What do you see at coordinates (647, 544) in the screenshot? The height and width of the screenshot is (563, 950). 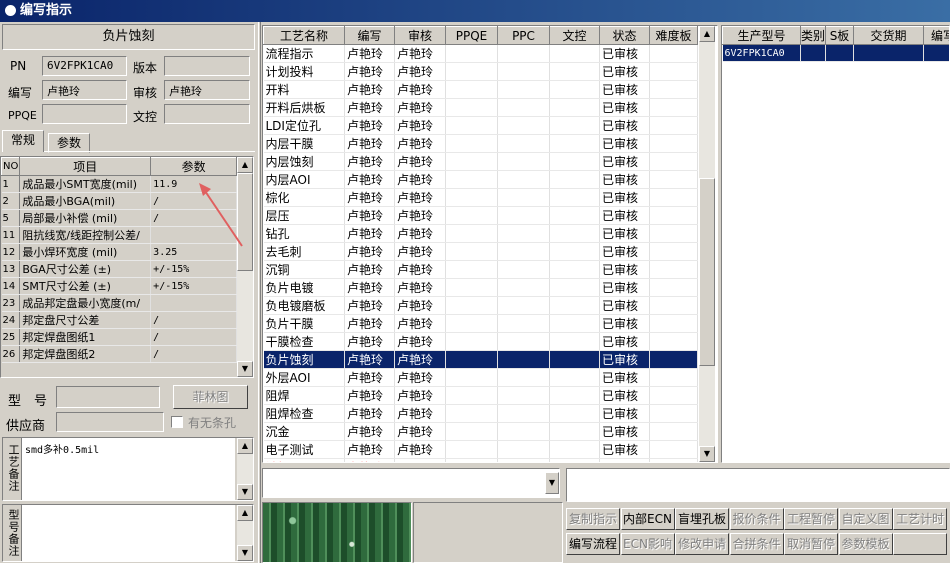 I see `ecn-impact-button: ECN影响` at bounding box center [647, 544].